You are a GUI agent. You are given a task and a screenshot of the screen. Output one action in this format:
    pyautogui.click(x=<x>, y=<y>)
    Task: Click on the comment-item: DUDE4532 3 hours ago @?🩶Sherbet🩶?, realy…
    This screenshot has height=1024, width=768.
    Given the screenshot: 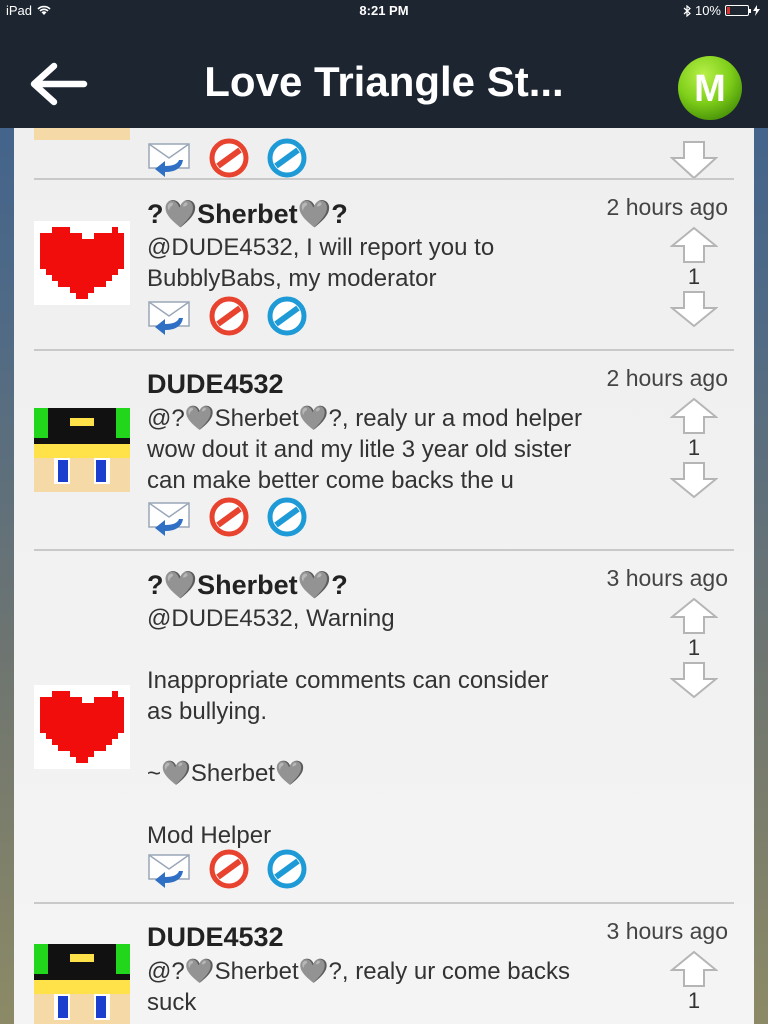 What is the action you would take?
    pyautogui.click(x=384, y=964)
    